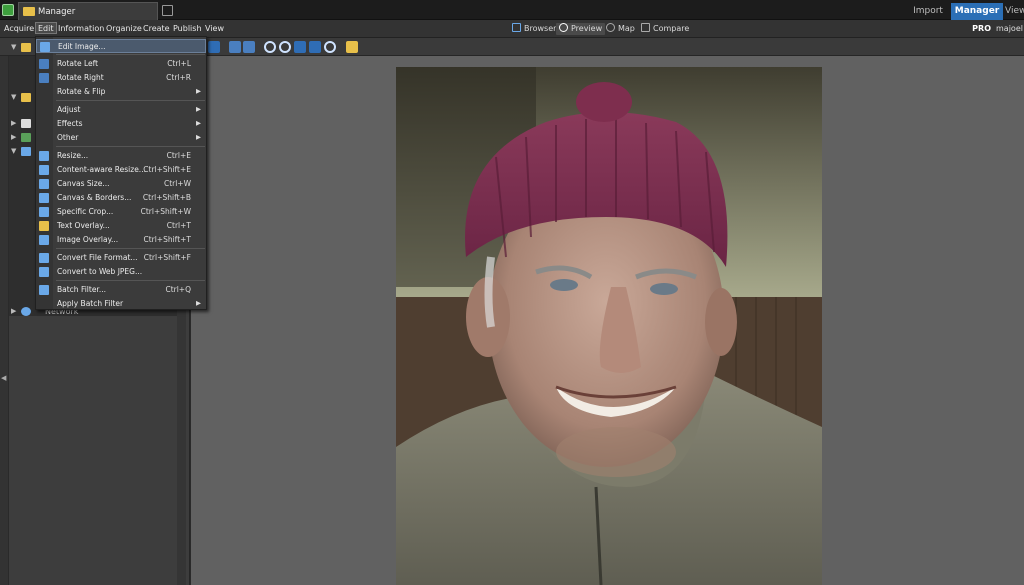 The image size is (1024, 585). Describe the element at coordinates (121, 212) in the screenshot. I see `menu-item-specific-crop: Specific Crop... Ctrl+Shift+W` at that location.